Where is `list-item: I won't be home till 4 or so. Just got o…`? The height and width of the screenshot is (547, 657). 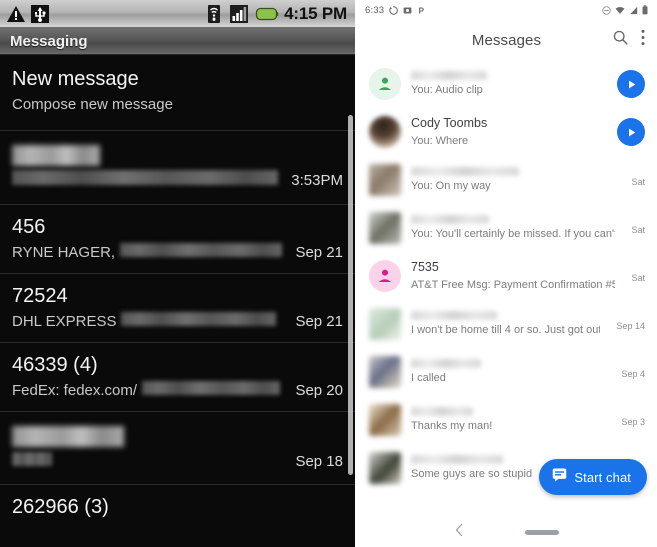
list-item: I won't be home till 4 or so. Just got o… is located at coordinates (506, 324).